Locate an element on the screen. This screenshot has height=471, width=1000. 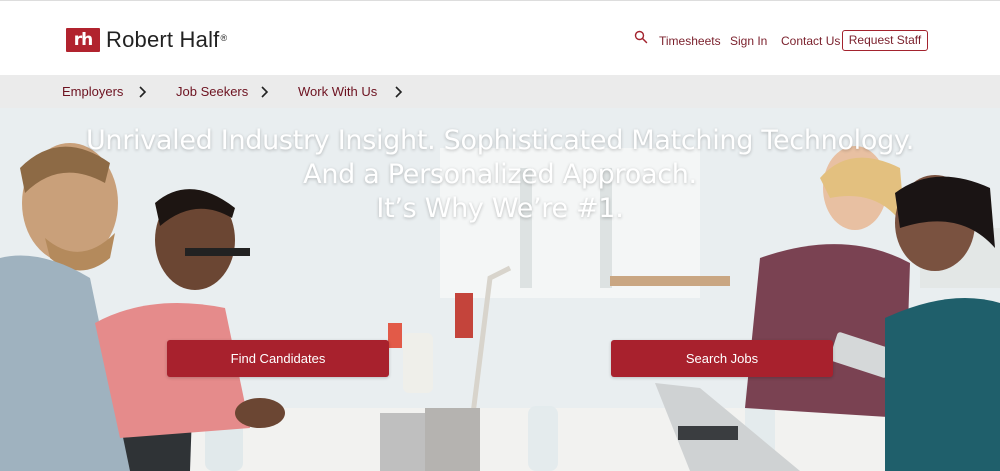
rh-logo-mark: rh is located at coordinates (83, 40).